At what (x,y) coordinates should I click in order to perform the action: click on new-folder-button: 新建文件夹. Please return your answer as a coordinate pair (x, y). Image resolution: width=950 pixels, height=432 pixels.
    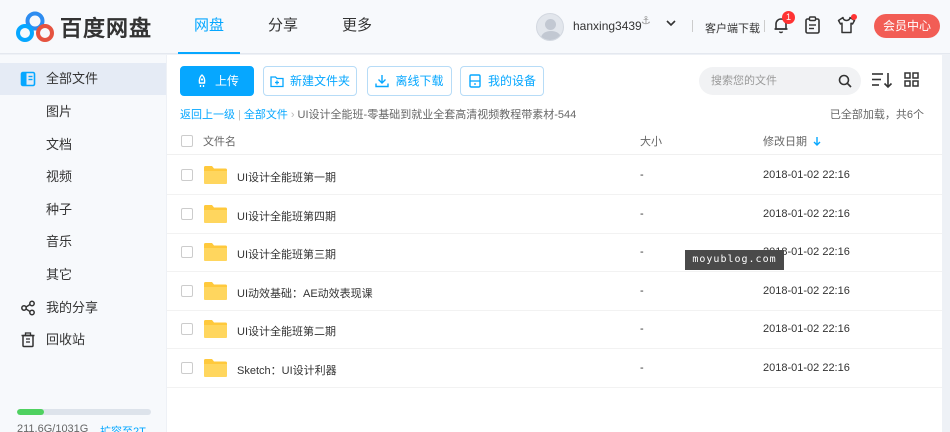
    Looking at the image, I should click on (310, 81).